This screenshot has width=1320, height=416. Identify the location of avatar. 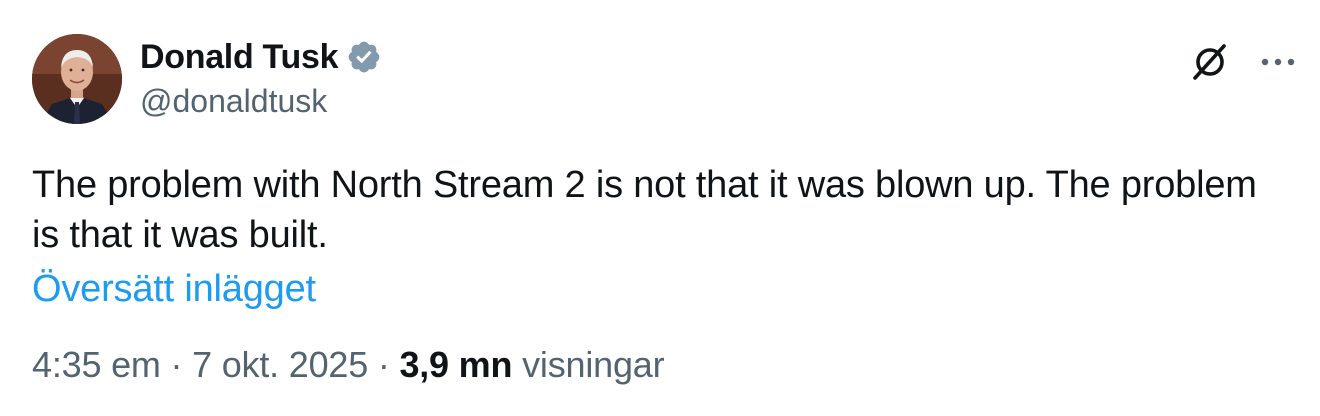
(77, 79).